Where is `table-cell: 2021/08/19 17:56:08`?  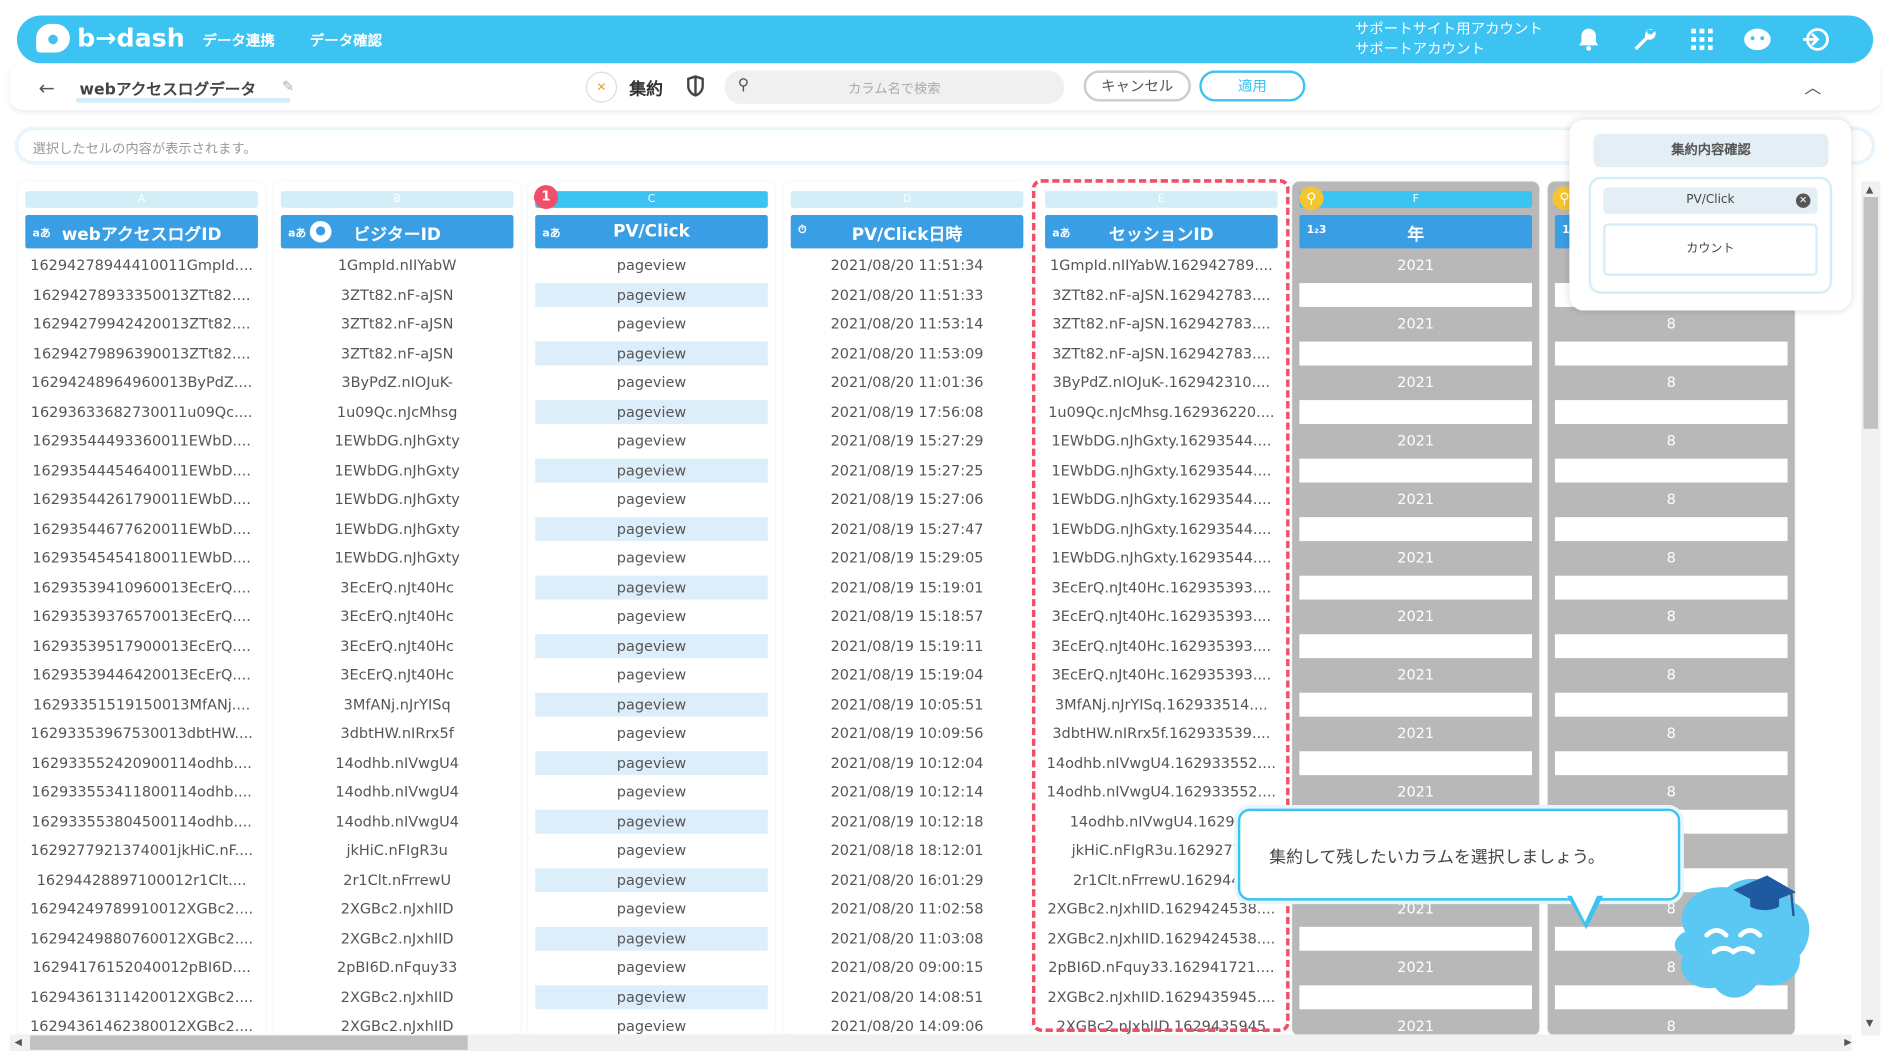
table-cell: 2021/08/19 17:56:08 is located at coordinates (907, 411).